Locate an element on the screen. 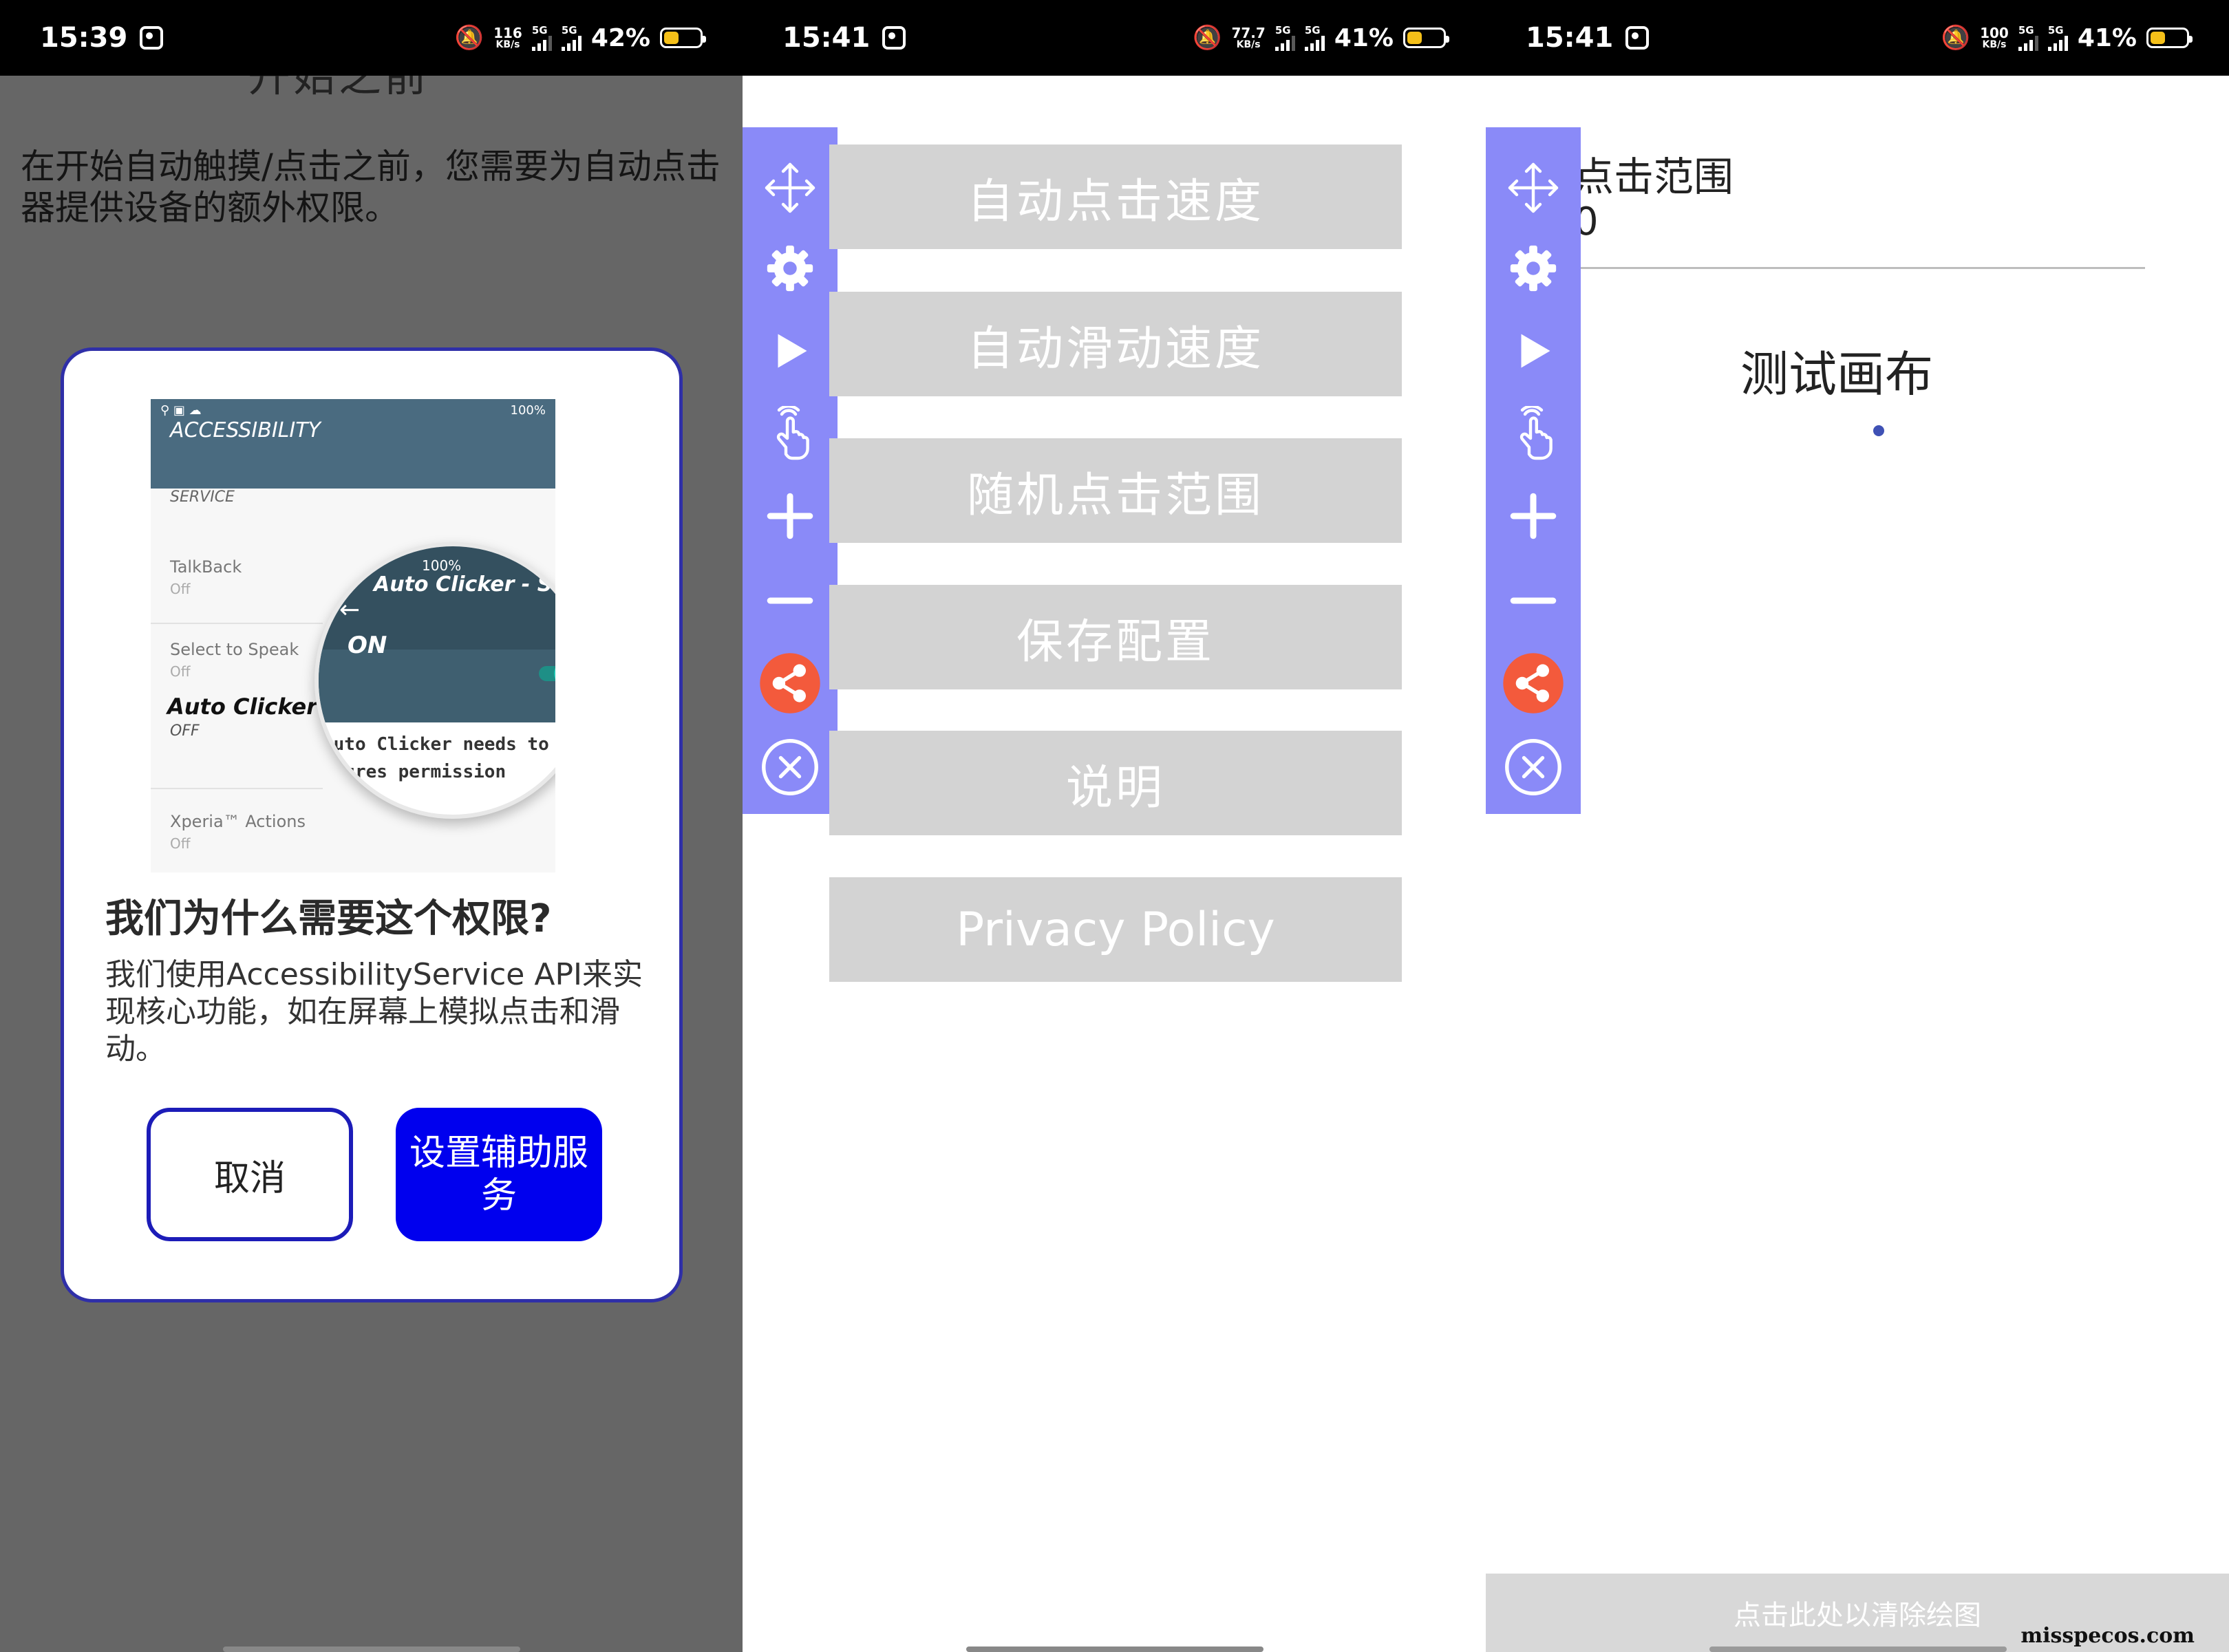 This screenshot has width=2229, height=1652. drawn-point is located at coordinates (1878, 430).